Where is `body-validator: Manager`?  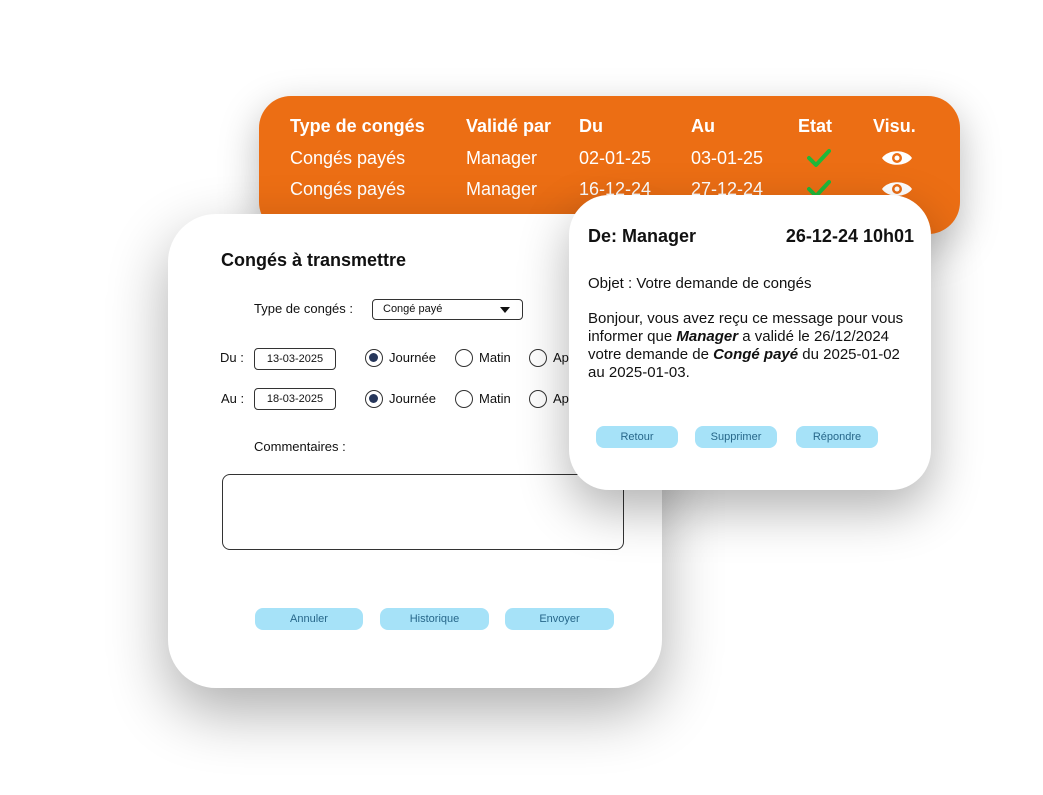 body-validator: Manager is located at coordinates (707, 336).